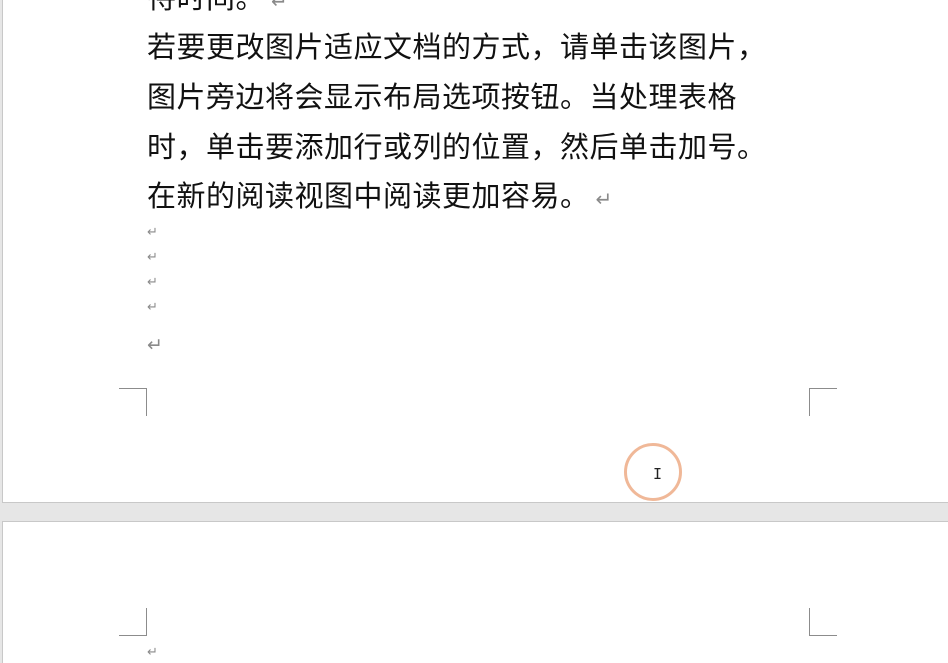 This screenshot has height=663, width=948. I want to click on paragraph-line-4: 时，单击要添加行或列的位置，然后单击加号。, so click(457, 147).